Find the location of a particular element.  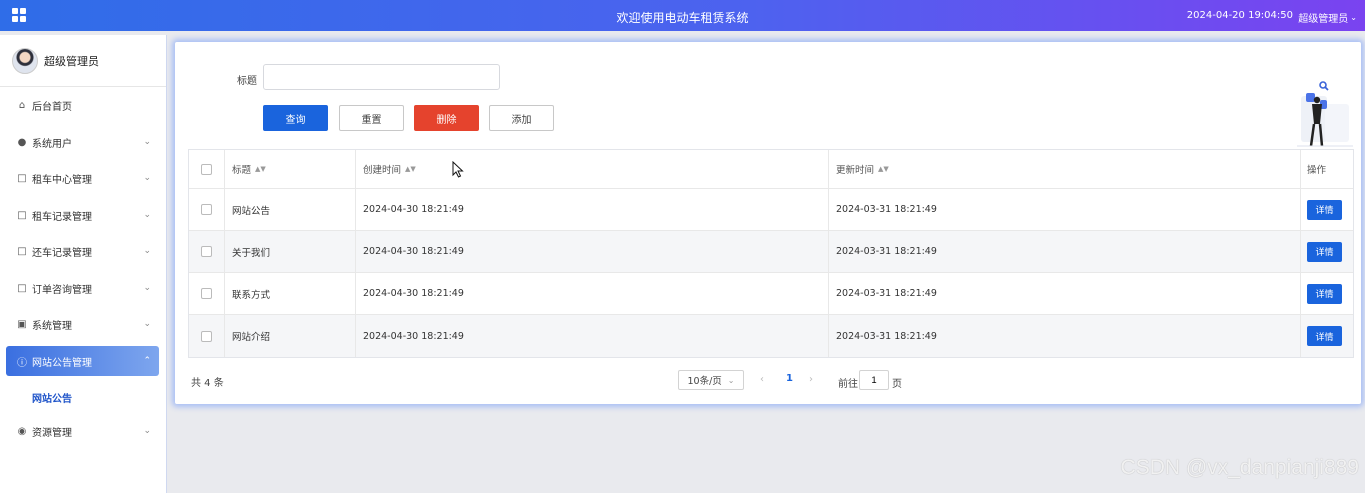

title-filter-input is located at coordinates (381, 77).